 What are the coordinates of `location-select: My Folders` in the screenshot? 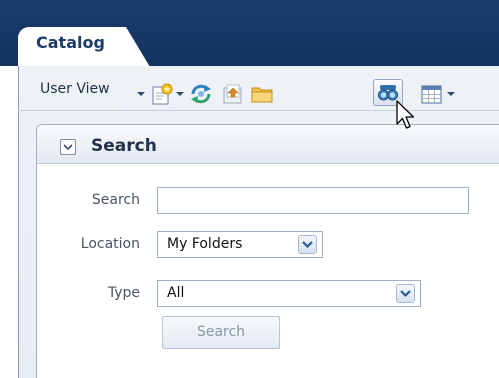 It's located at (240, 244).